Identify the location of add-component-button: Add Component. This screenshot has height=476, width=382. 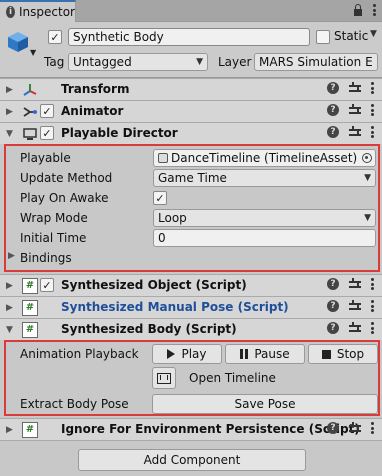
(192, 460).